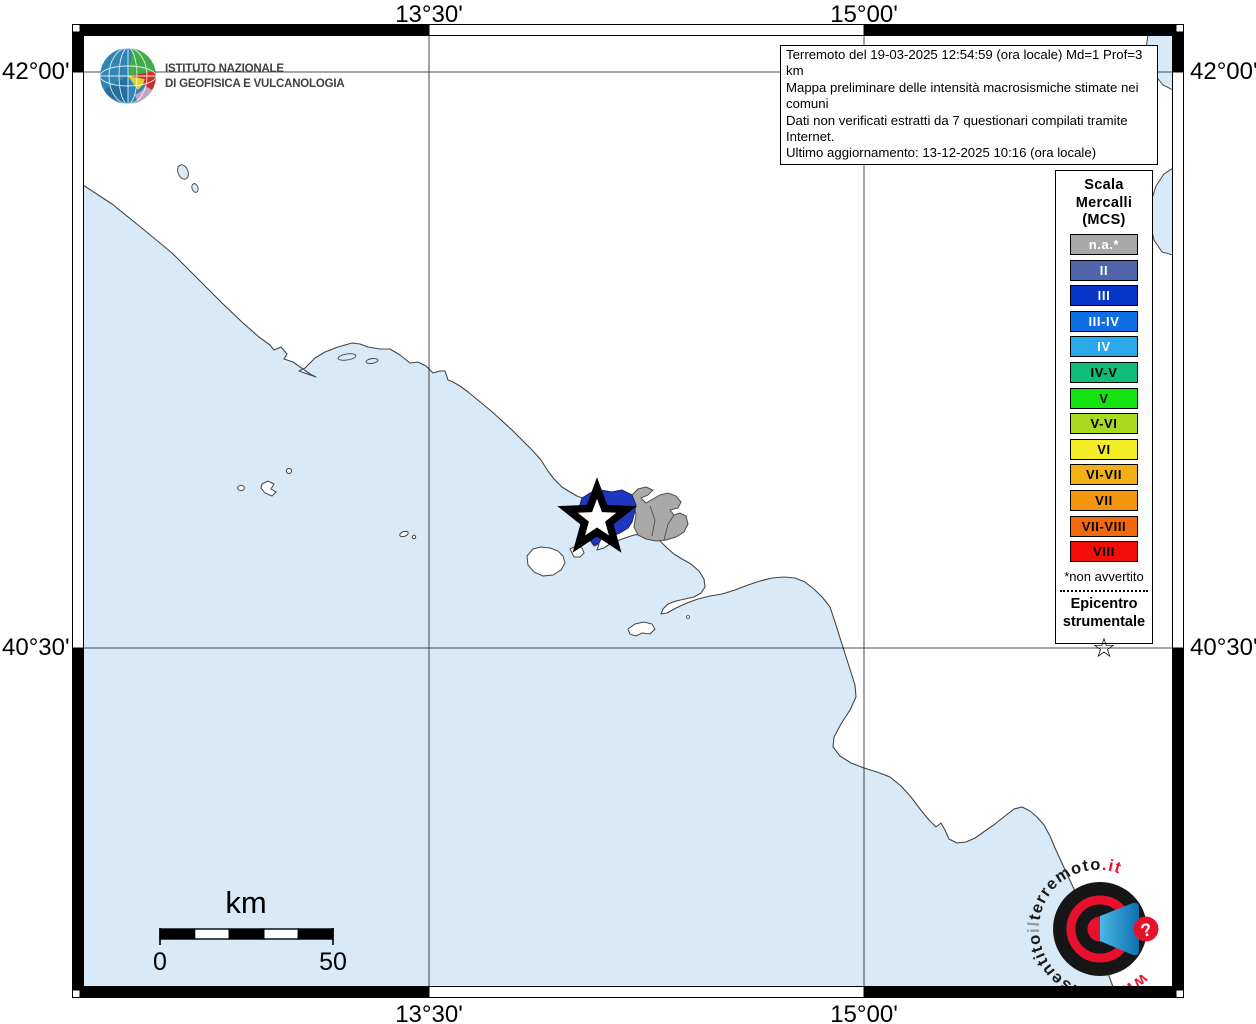  Describe the element at coordinates (1104, 373) in the screenshot. I see `legend-item-iv-v: IV-V` at that location.